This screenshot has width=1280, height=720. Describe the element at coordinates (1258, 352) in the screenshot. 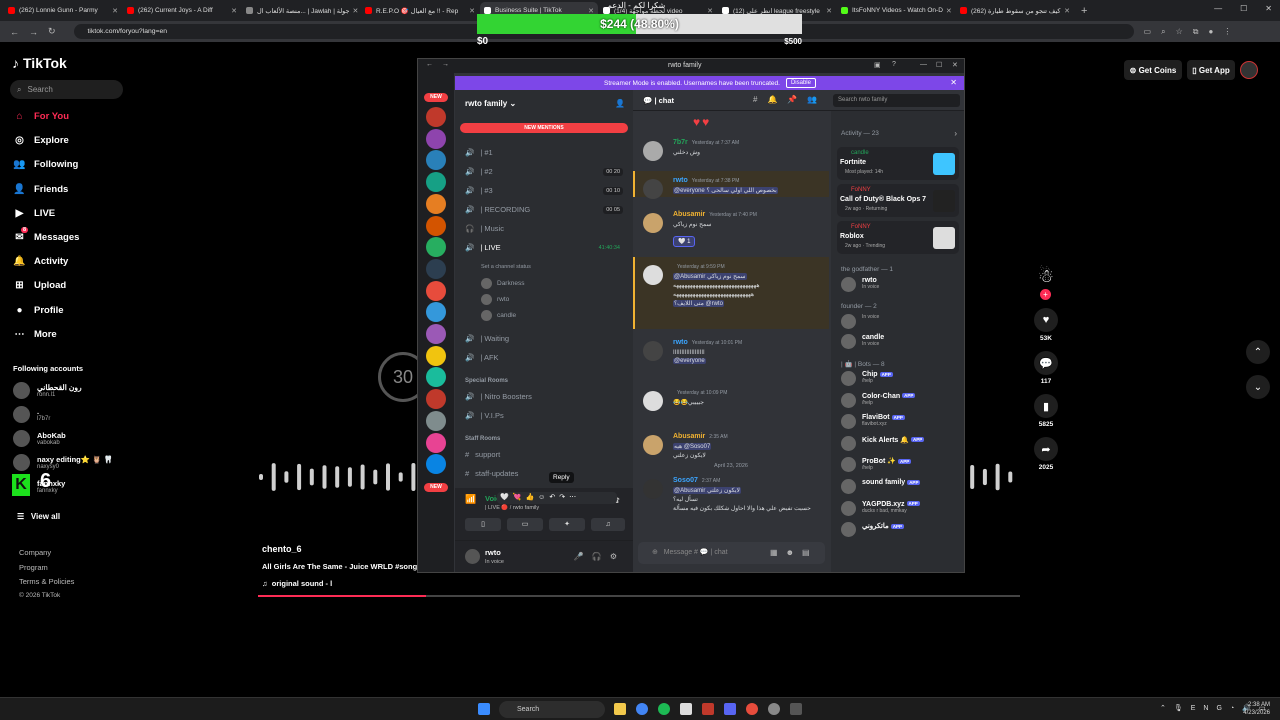

I see `chevron-up-icon: ⌃` at that location.